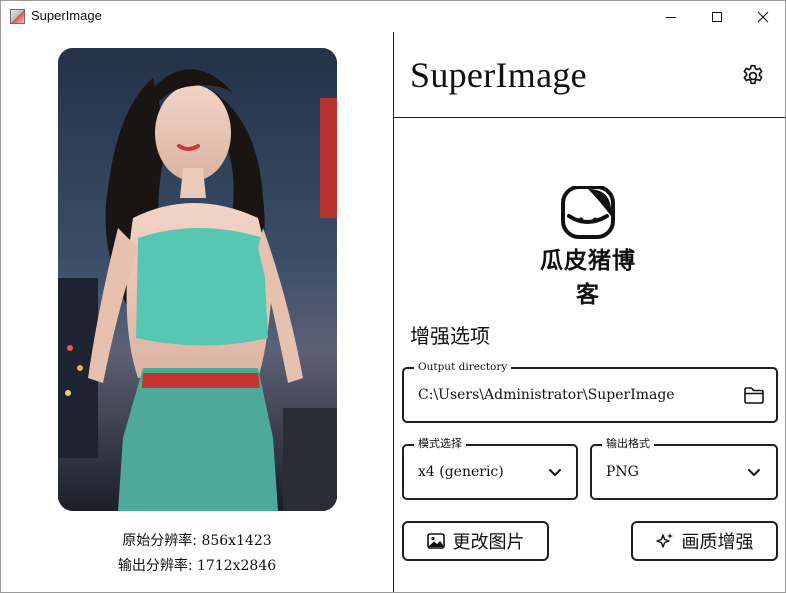 Image resolution: width=786 pixels, height=593 pixels. I want to click on original-resolution-value: 856x1423, so click(236, 541).